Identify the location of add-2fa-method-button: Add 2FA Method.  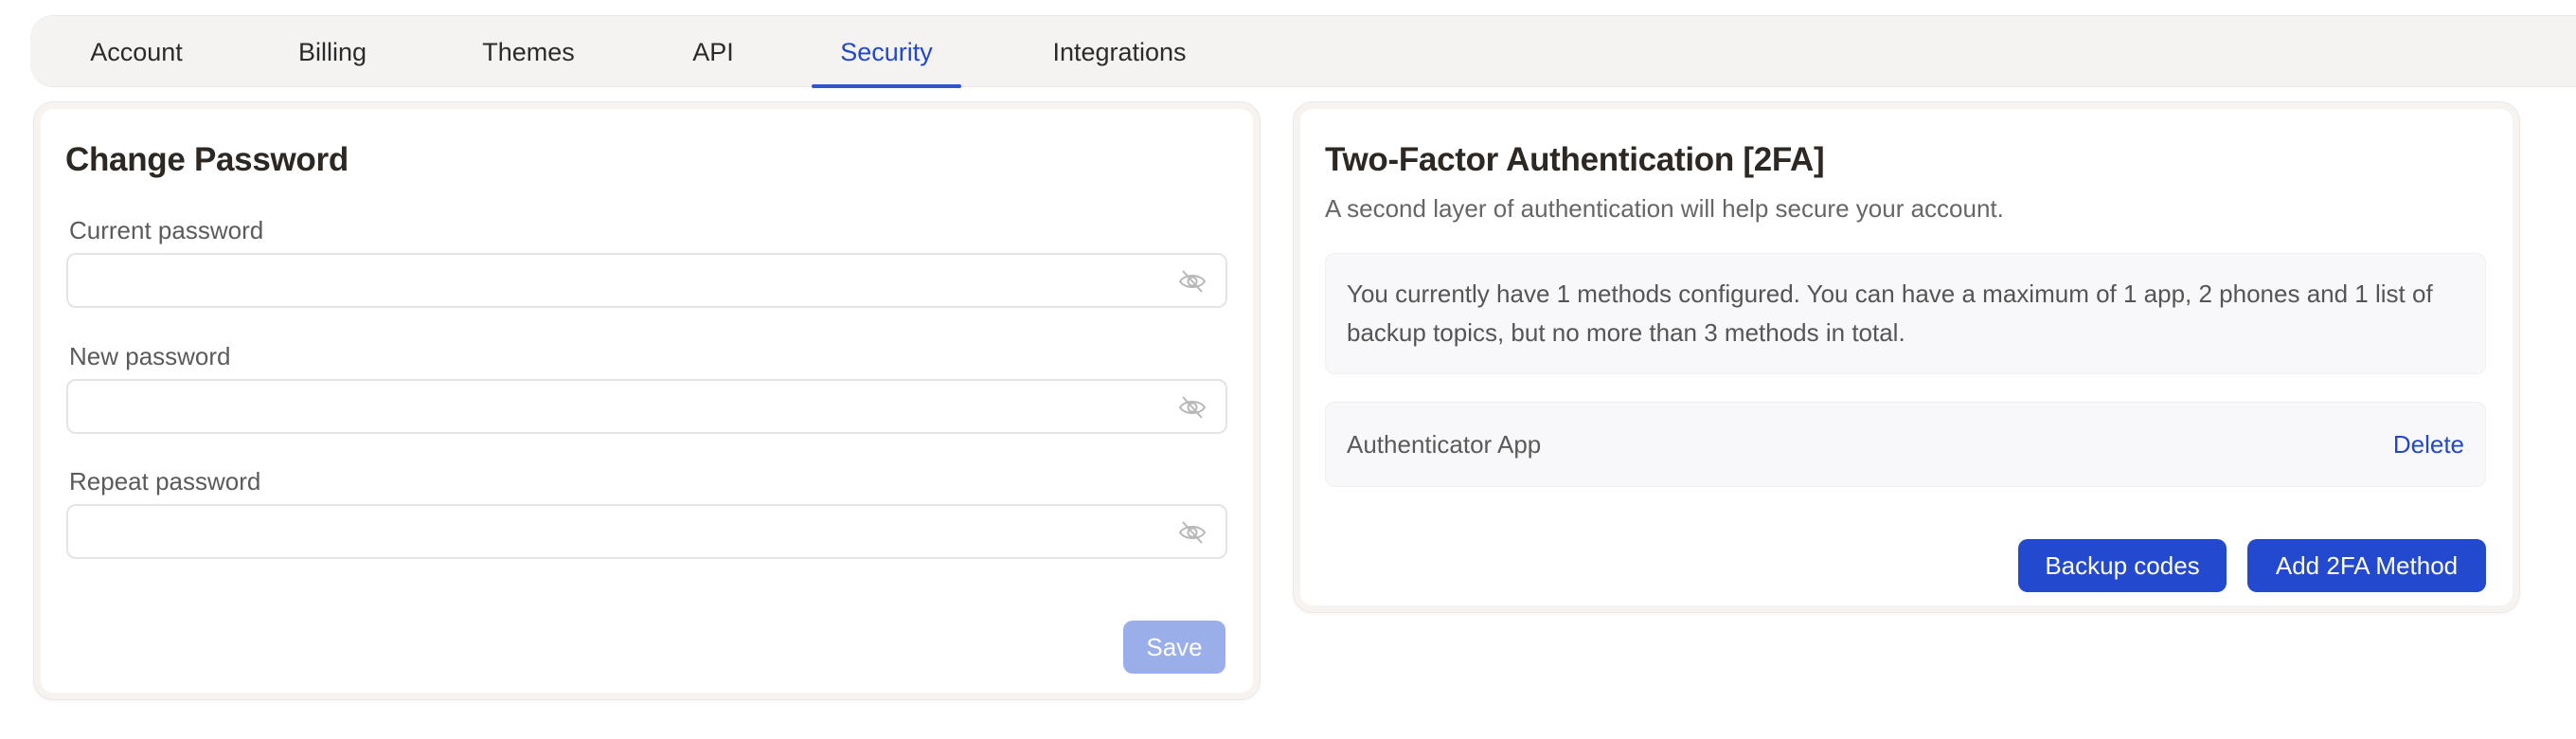
(2366, 565).